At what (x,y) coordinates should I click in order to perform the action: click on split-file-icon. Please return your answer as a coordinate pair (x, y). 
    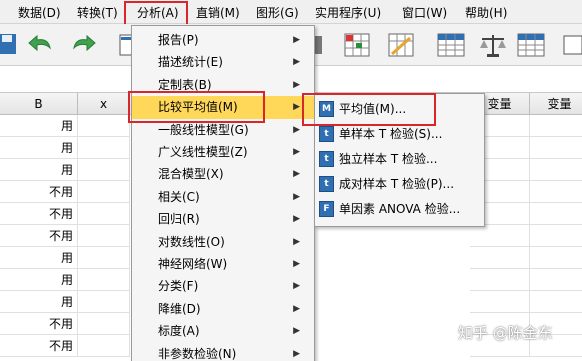
    Looking at the image, I should click on (451, 45).